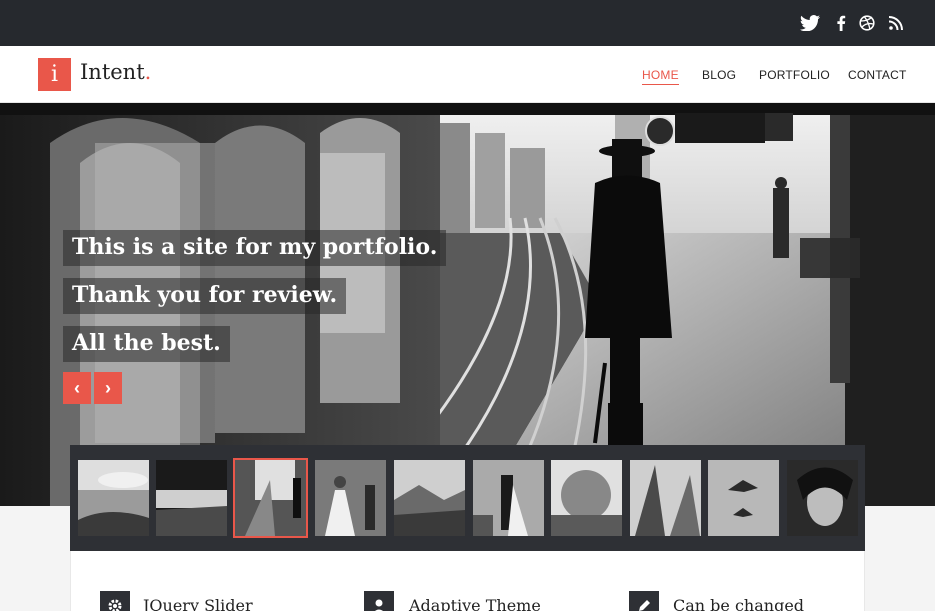 The image size is (935, 611). I want to click on dribbble-link, so click(867, 23).